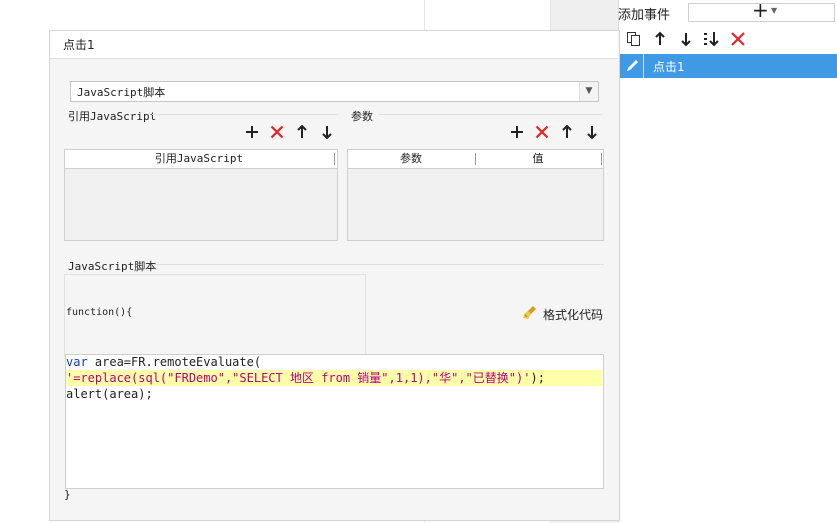 This screenshot has height=523, width=837. Describe the element at coordinates (121, 92) in the screenshot. I see `script-type-select-value: JavaScript脚本` at that location.